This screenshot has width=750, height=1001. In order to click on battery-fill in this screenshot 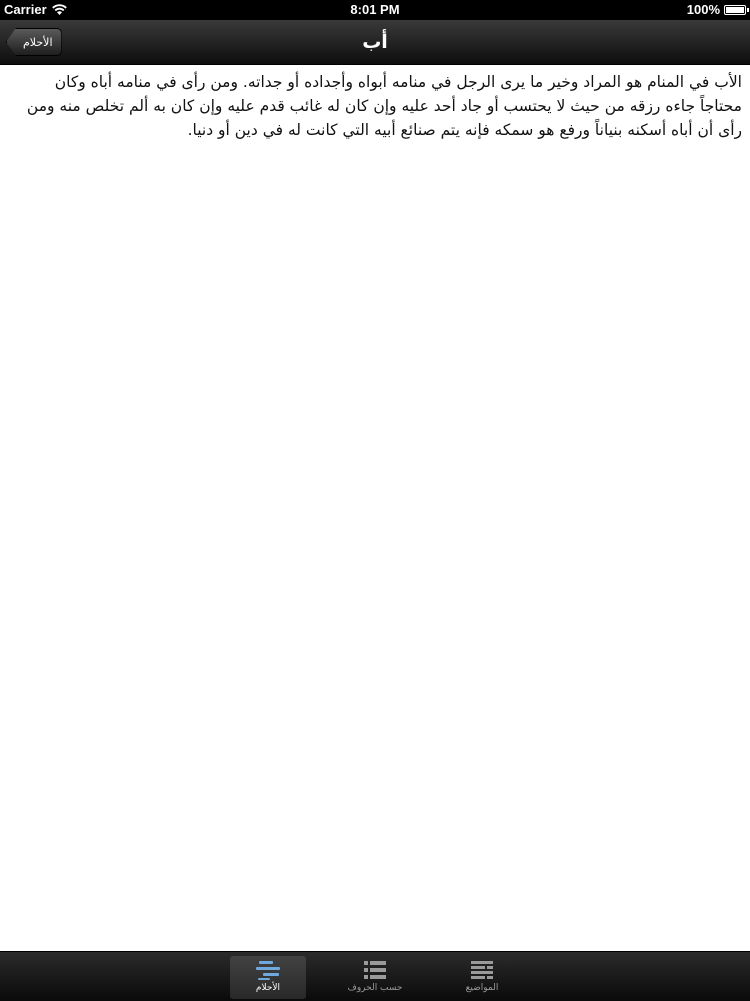, I will do `click(735, 9)`.